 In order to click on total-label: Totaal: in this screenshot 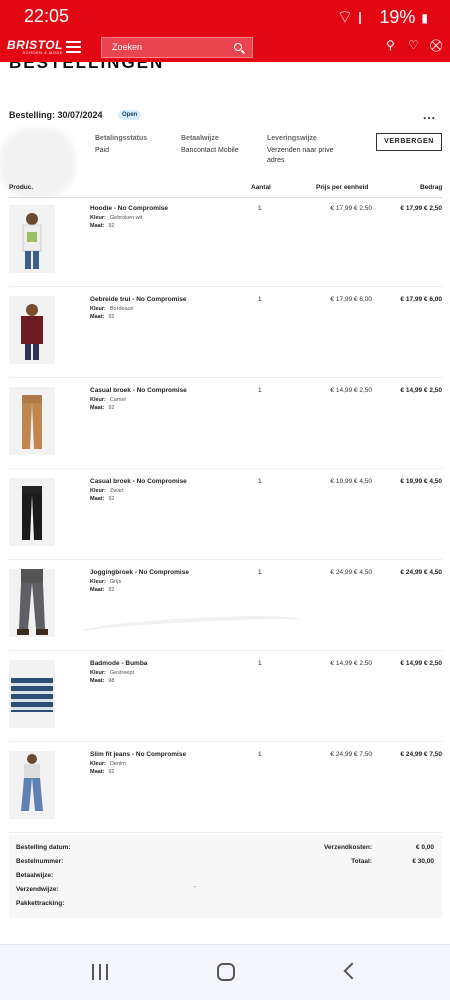, I will do `click(361, 861)`.